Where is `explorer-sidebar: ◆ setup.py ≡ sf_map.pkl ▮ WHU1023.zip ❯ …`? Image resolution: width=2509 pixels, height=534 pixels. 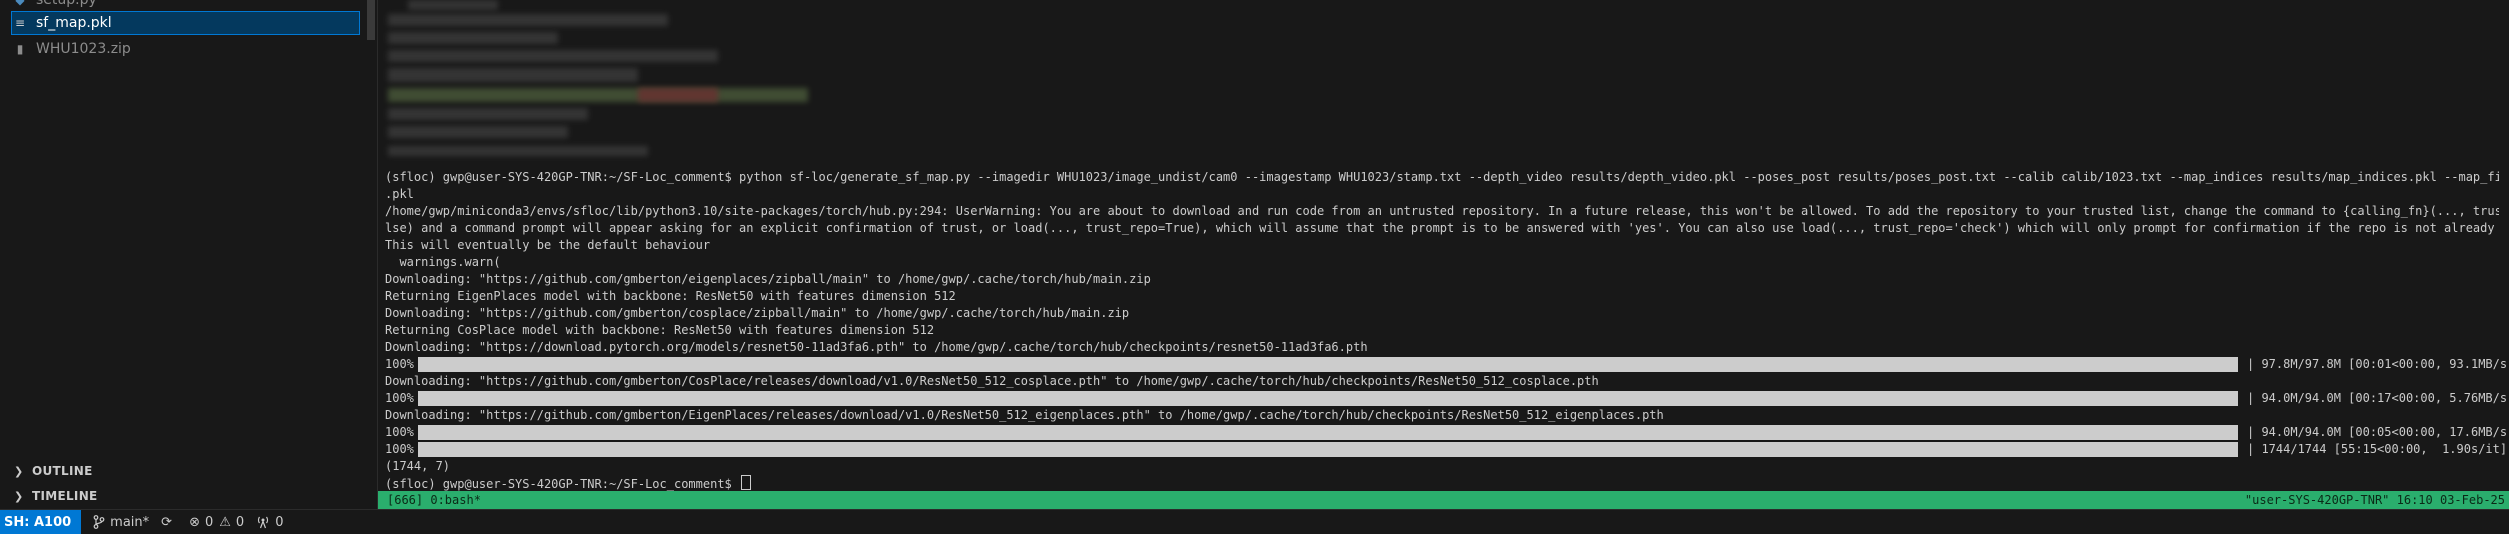 explorer-sidebar: ◆ setup.py ≡ sf_map.pkl ▮ WHU1023.zip ❯ … is located at coordinates (189, 254).